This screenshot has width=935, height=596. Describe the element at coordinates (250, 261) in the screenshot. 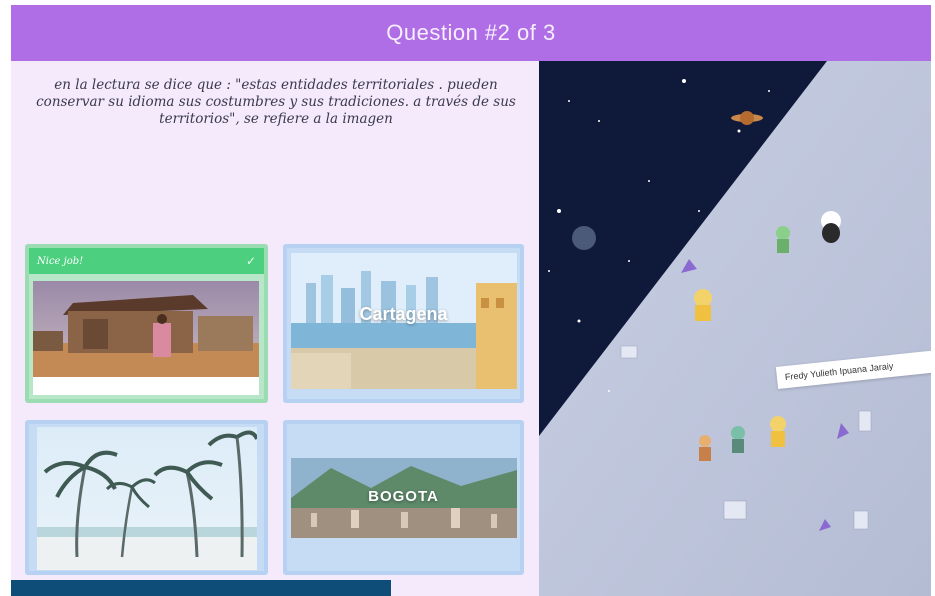

I see `check-icon: ✓` at that location.